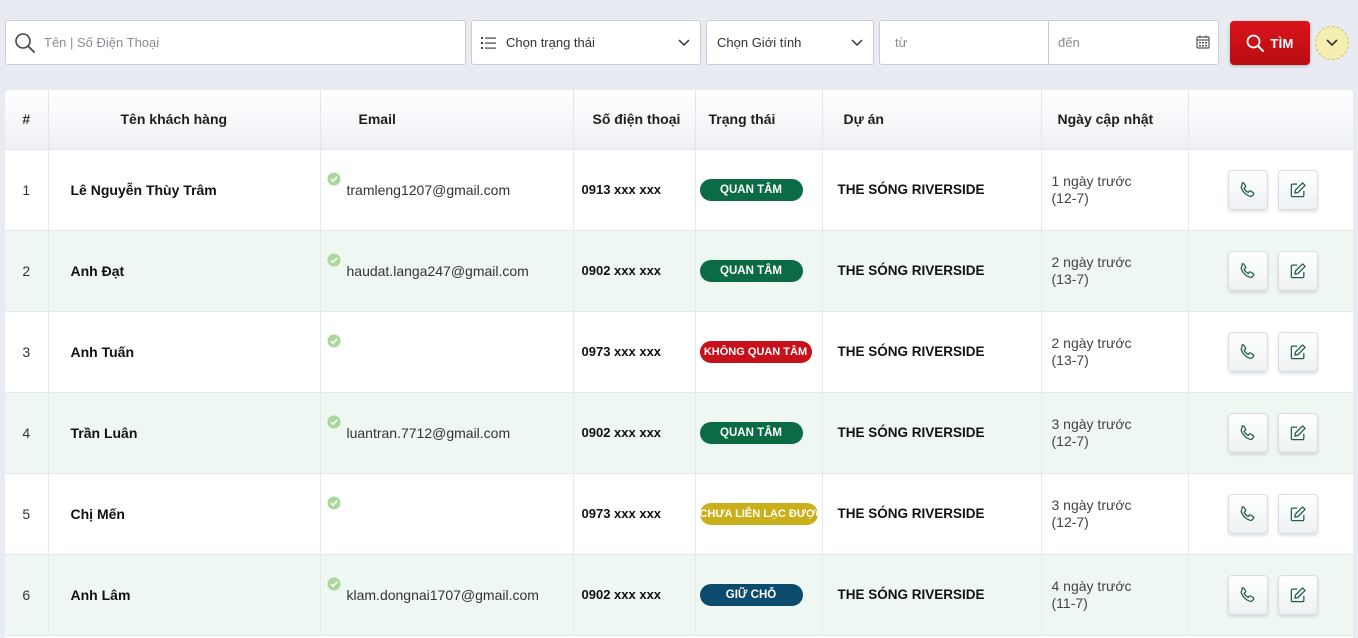 Image resolution: width=1358 pixels, height=638 pixels. What do you see at coordinates (437, 270) in the screenshot?
I see `customer-email: haudat.langa247@gmail.com` at bounding box center [437, 270].